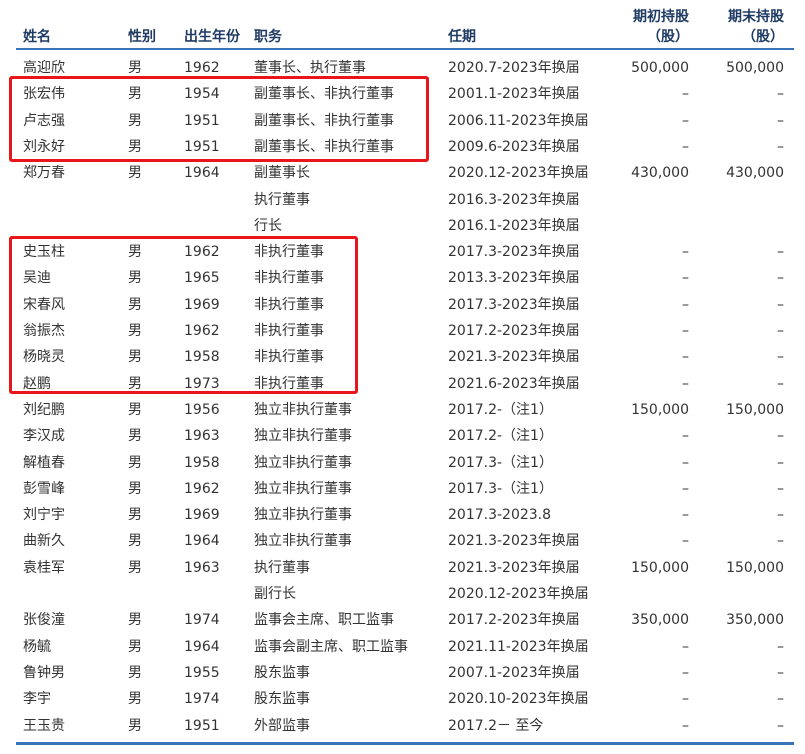 The width and height of the screenshot is (805, 754). What do you see at coordinates (755, 620) in the screenshot?
I see `cell-shares-end: 350,000` at bounding box center [755, 620].